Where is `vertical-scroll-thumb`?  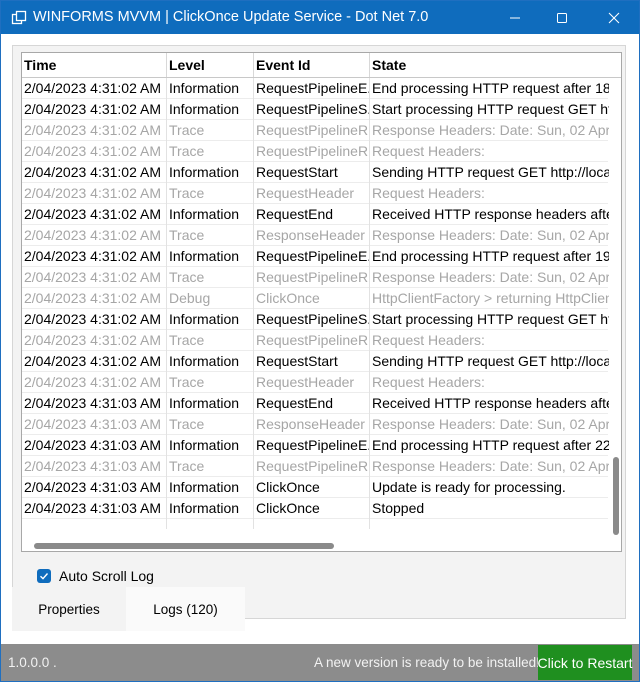 vertical-scroll-thumb is located at coordinates (616, 496).